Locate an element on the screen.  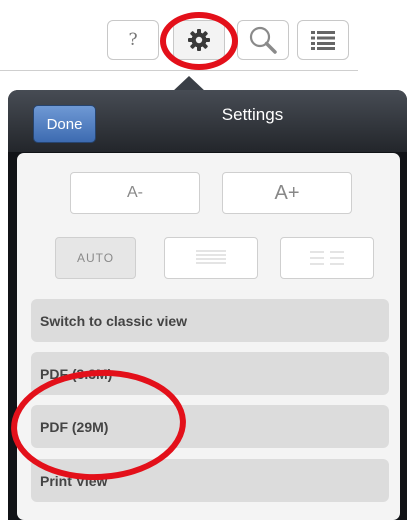
font-decrease-button: A- is located at coordinates (135, 193).